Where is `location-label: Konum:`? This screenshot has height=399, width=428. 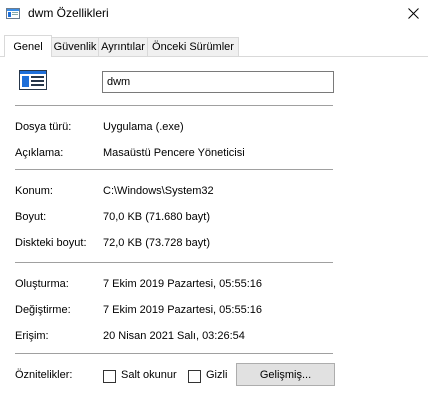 location-label: Konum: is located at coordinates (34, 191).